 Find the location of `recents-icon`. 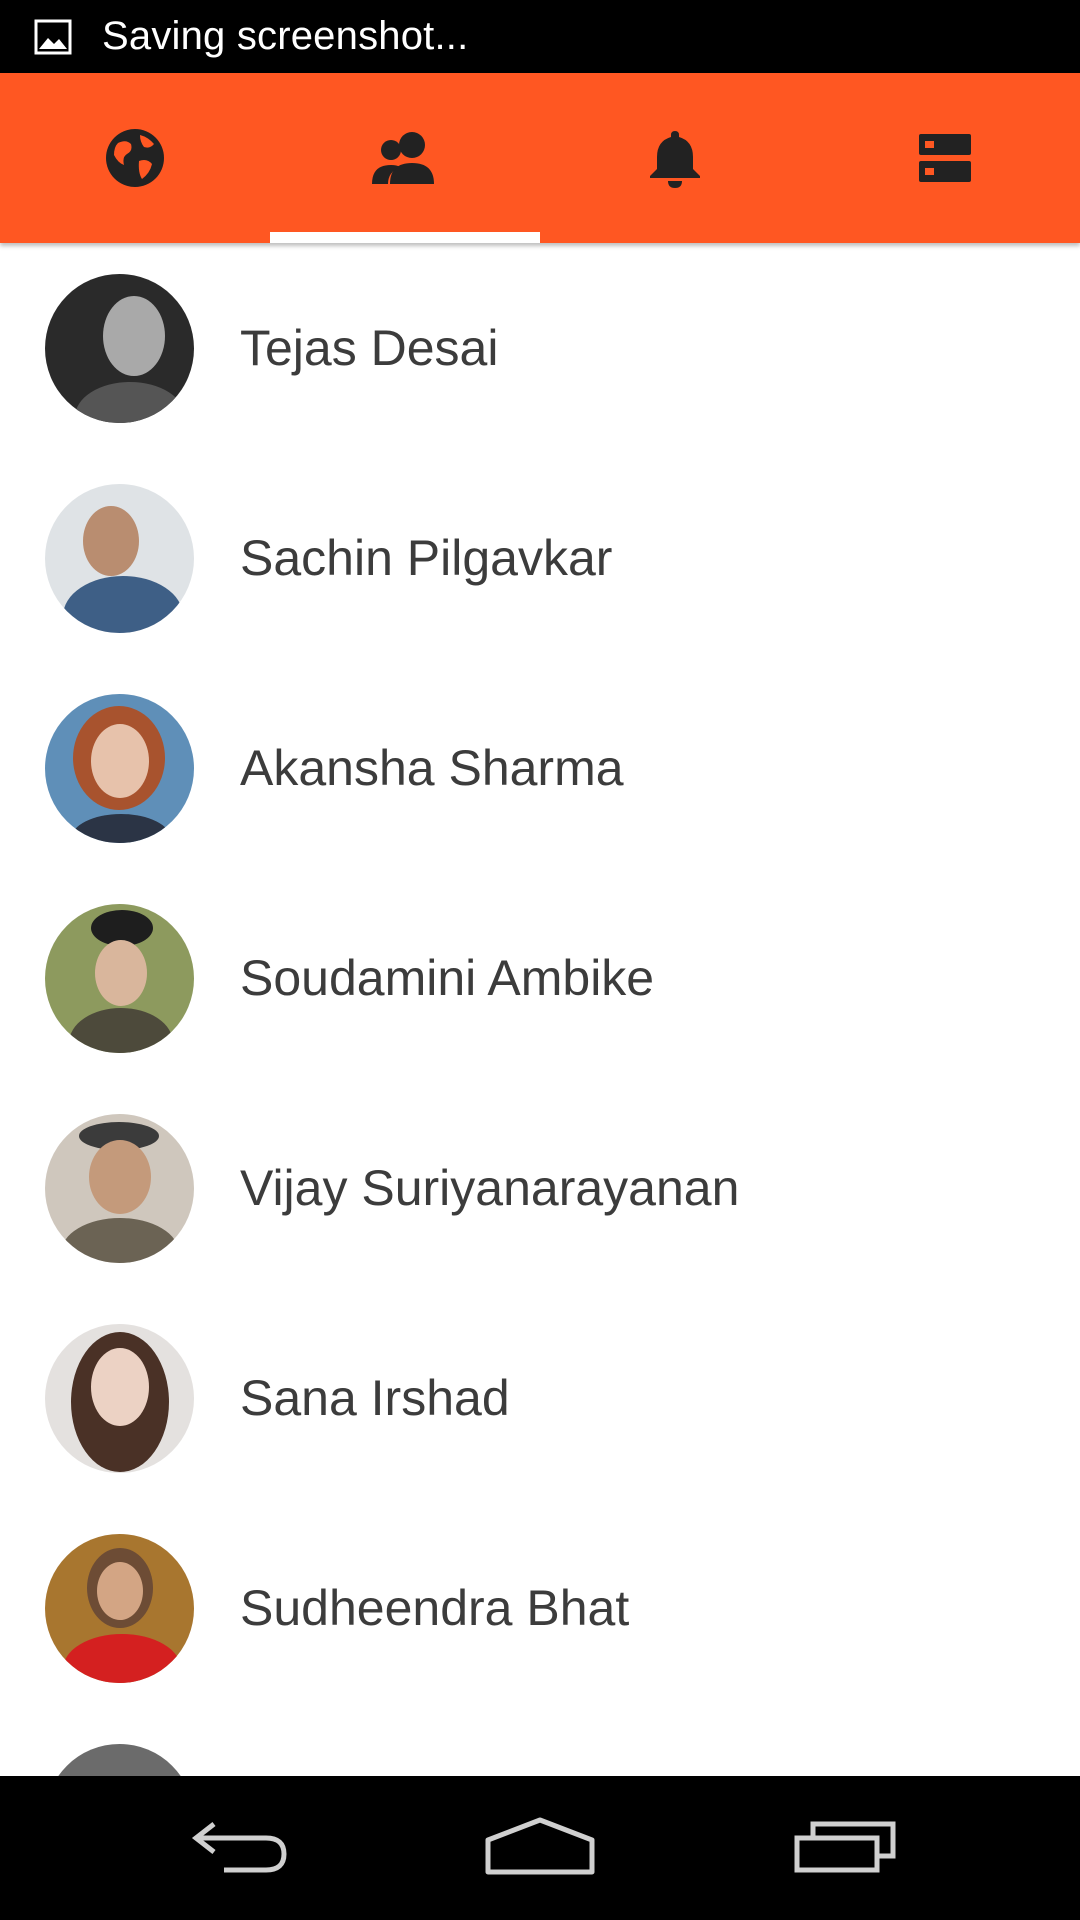

recents-icon is located at coordinates (845, 1848).